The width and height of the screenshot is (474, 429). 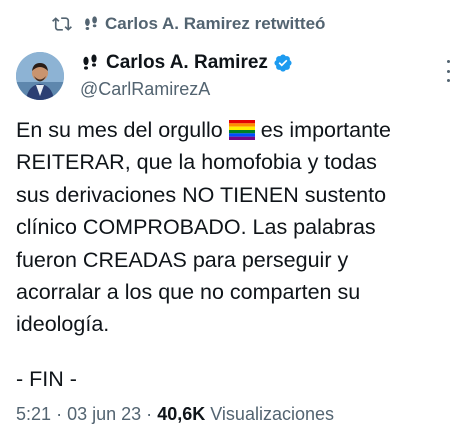 I want to click on avatar, so click(x=40, y=76).